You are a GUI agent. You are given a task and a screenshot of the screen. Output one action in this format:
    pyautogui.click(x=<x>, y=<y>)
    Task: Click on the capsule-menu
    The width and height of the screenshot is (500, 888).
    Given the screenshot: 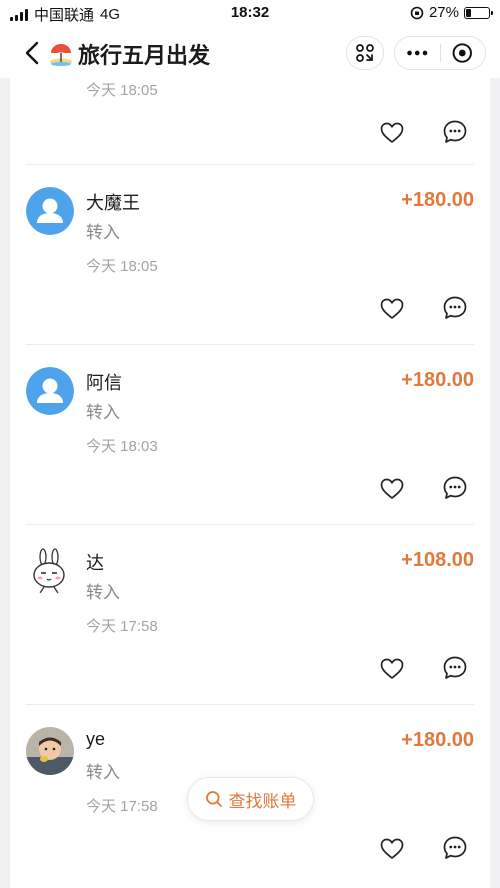 What is the action you would take?
    pyautogui.click(x=440, y=53)
    